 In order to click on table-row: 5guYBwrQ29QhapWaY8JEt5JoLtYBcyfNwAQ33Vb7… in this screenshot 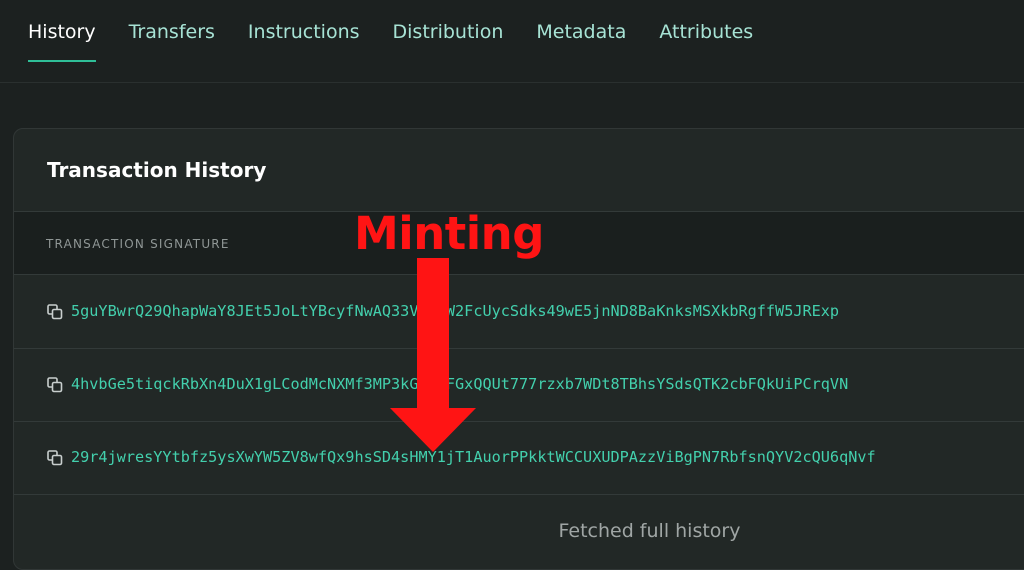, I will do `click(519, 312)`.